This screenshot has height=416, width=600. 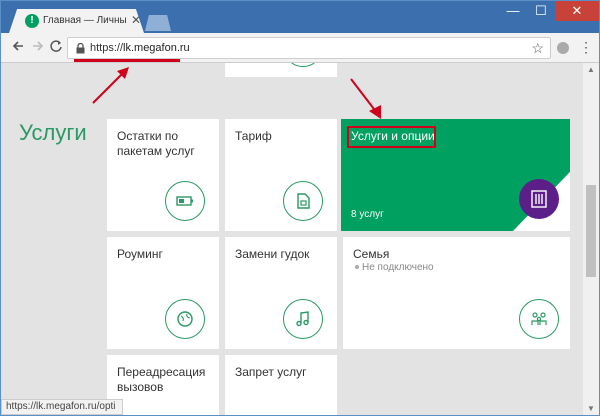 What do you see at coordinates (80, 48) in the screenshot?
I see `lock-icon` at bounding box center [80, 48].